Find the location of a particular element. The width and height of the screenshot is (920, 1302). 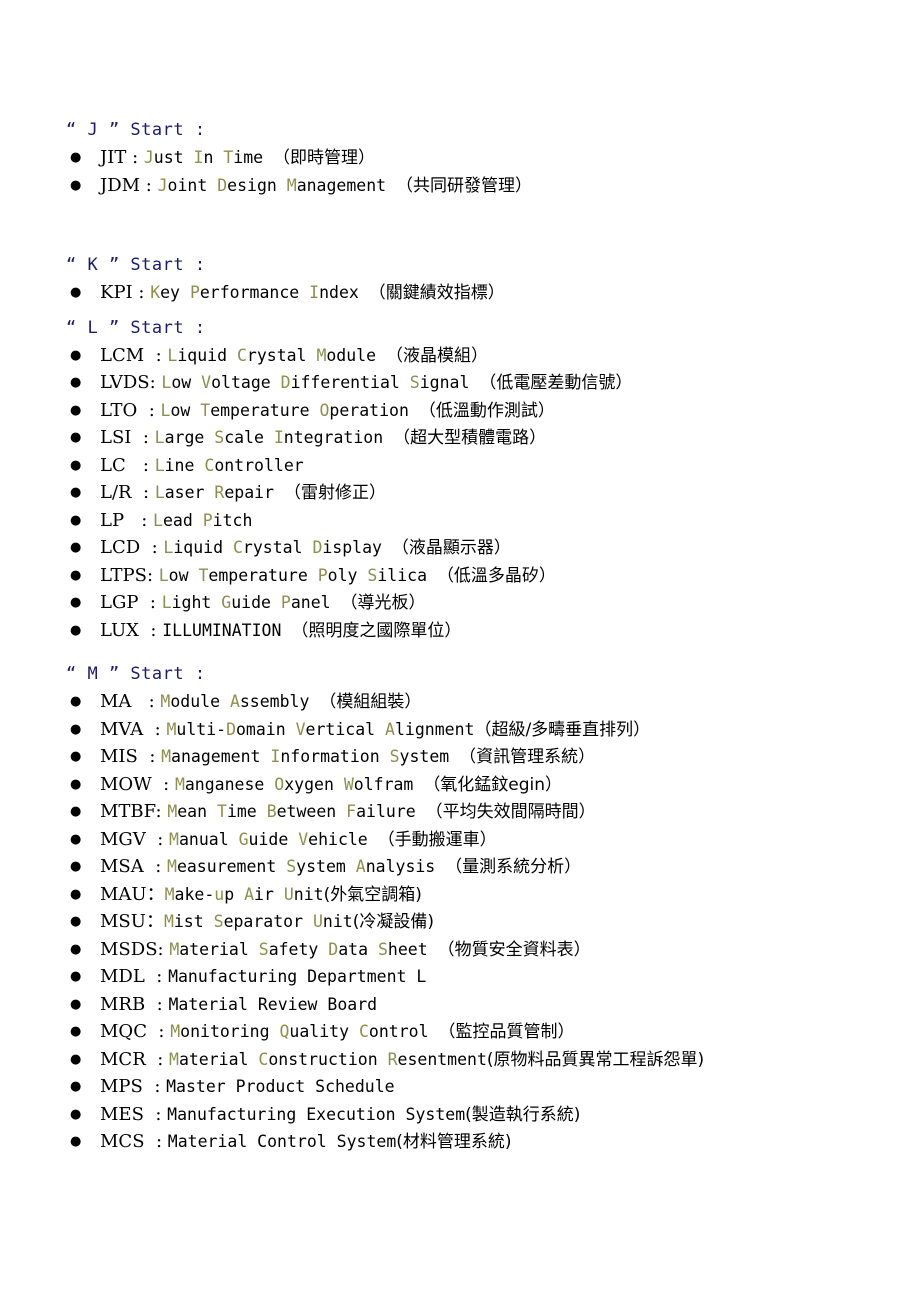

initial-letter: C is located at coordinates (263, 1059).